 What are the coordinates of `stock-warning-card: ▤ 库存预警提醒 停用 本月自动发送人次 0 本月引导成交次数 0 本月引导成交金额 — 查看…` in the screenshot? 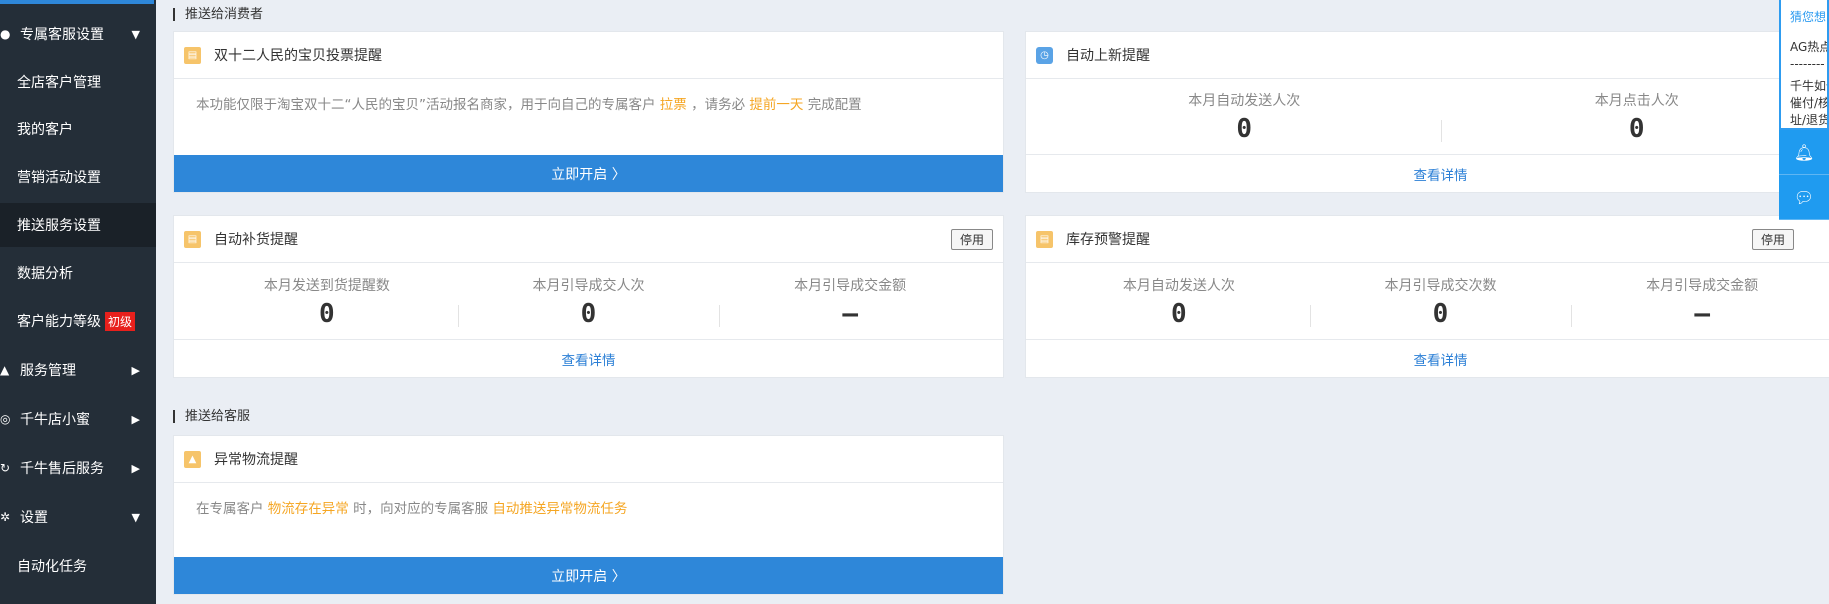 It's located at (1427, 296).